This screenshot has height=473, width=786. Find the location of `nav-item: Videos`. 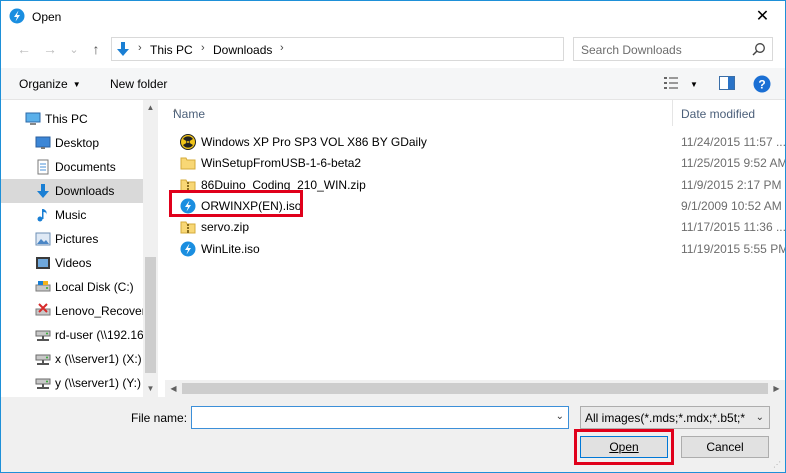

nav-item: Videos is located at coordinates (72, 263).